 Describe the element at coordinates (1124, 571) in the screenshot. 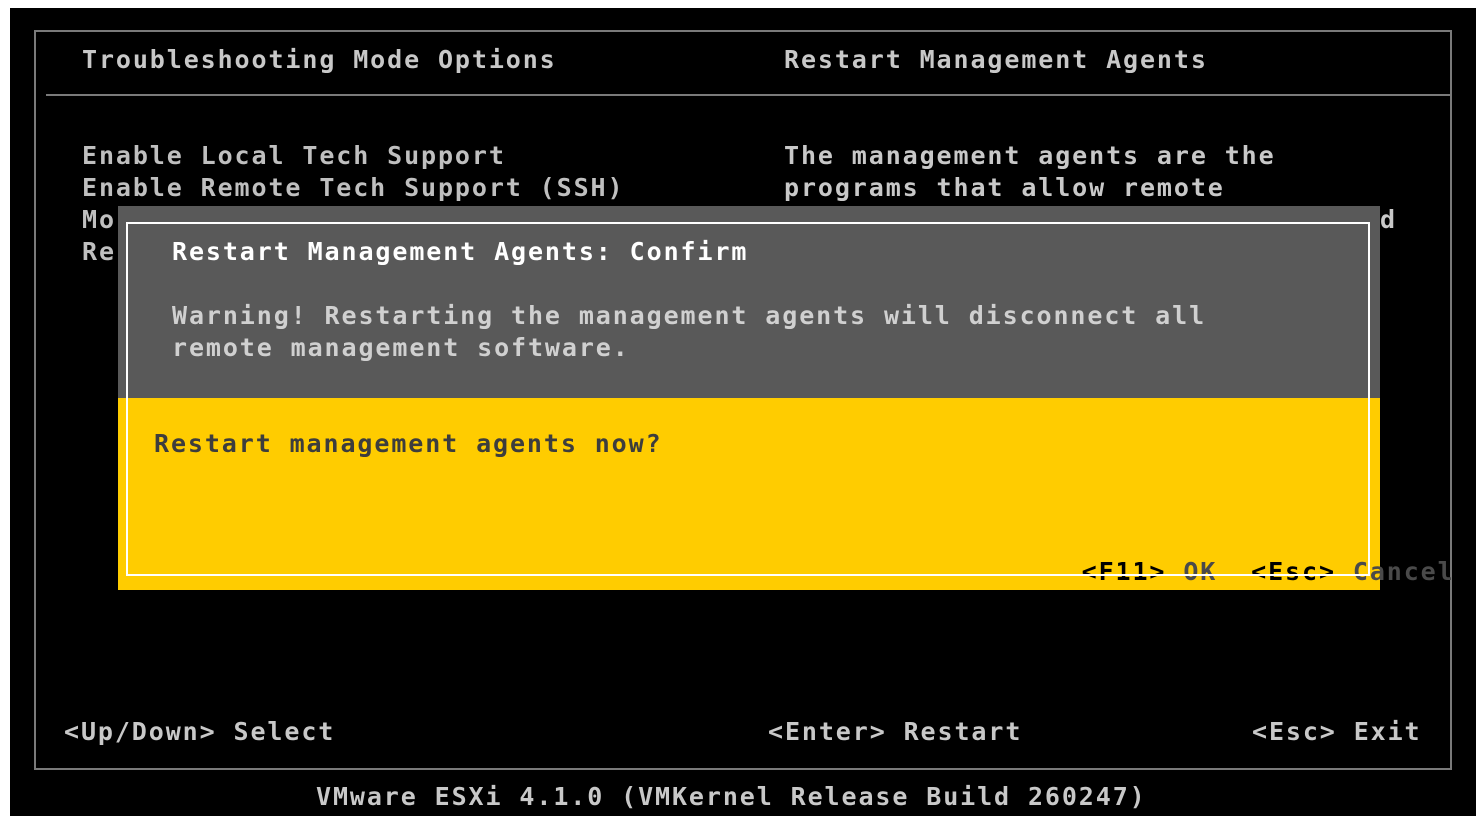

I see `ok-key: <F11>` at that location.